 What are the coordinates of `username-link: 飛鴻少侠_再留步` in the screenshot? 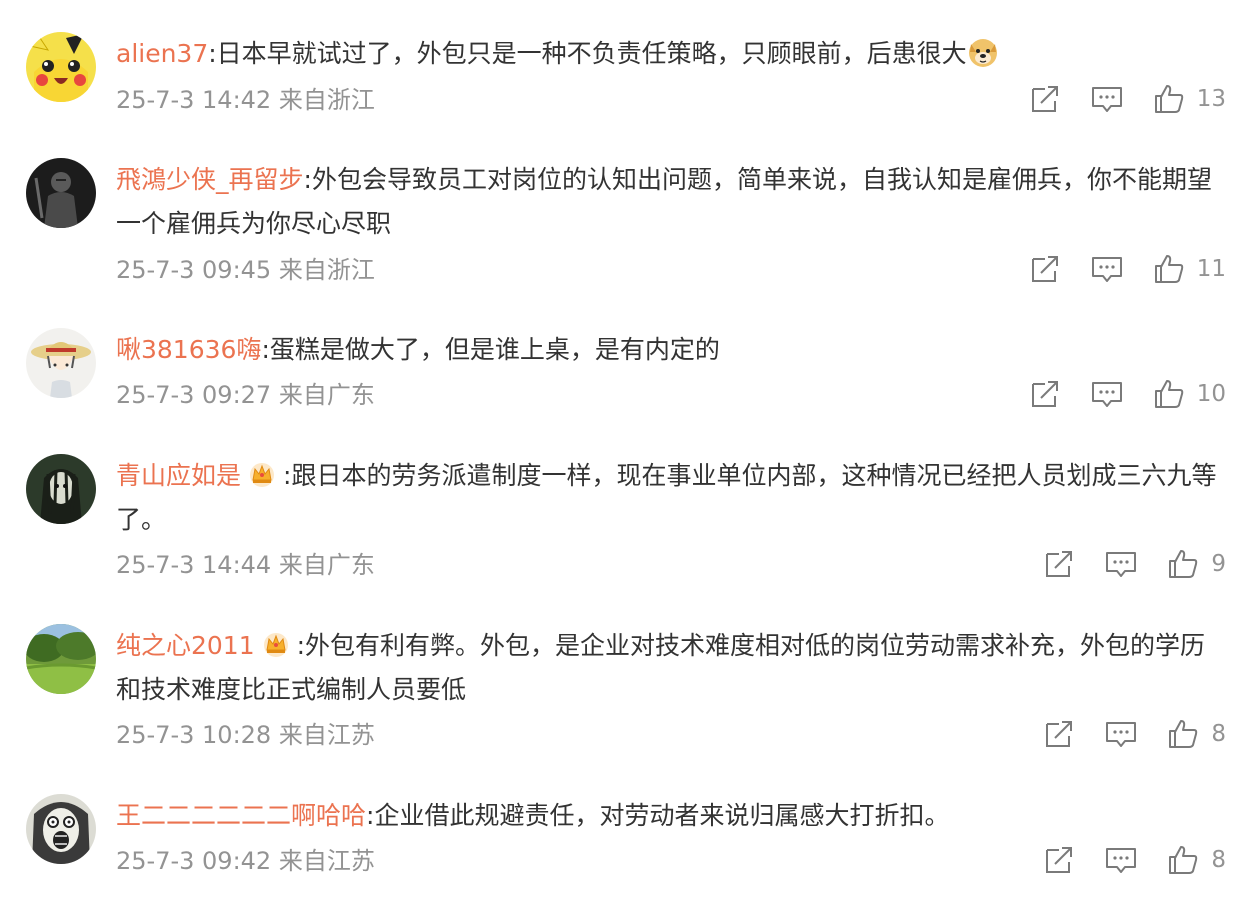 It's located at (210, 179).